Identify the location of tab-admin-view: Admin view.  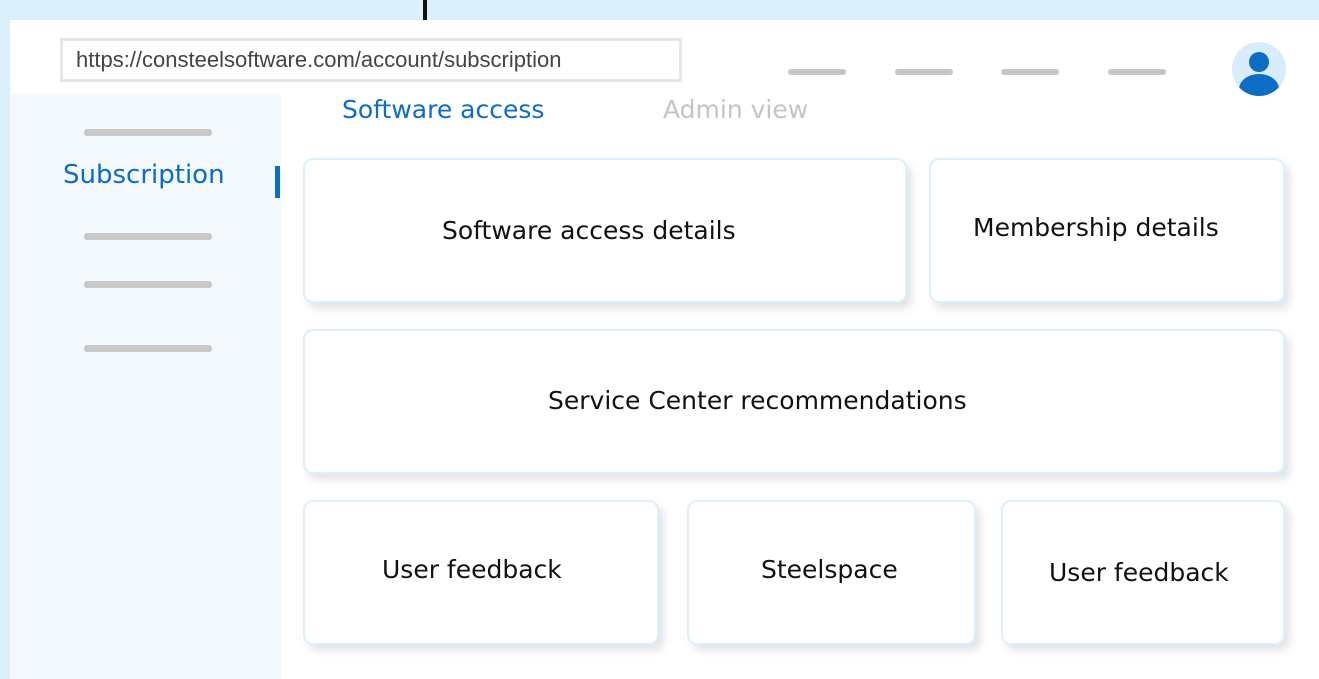
(735, 109).